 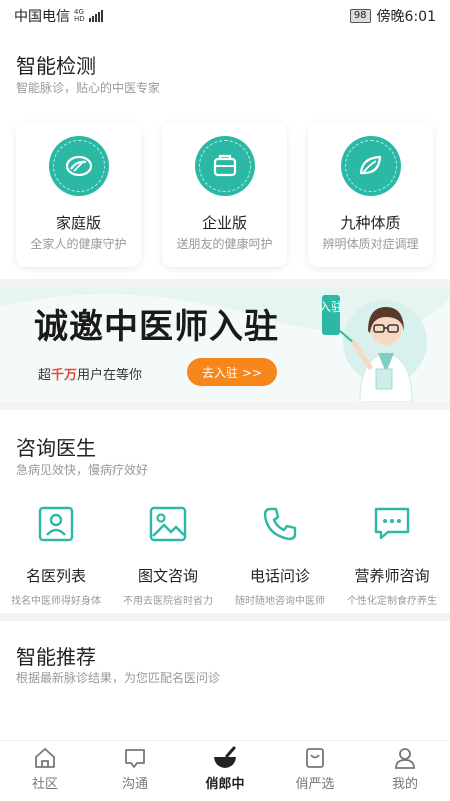 I want to click on grid-desc: 随时随地咨询中医师, so click(x=280, y=601).